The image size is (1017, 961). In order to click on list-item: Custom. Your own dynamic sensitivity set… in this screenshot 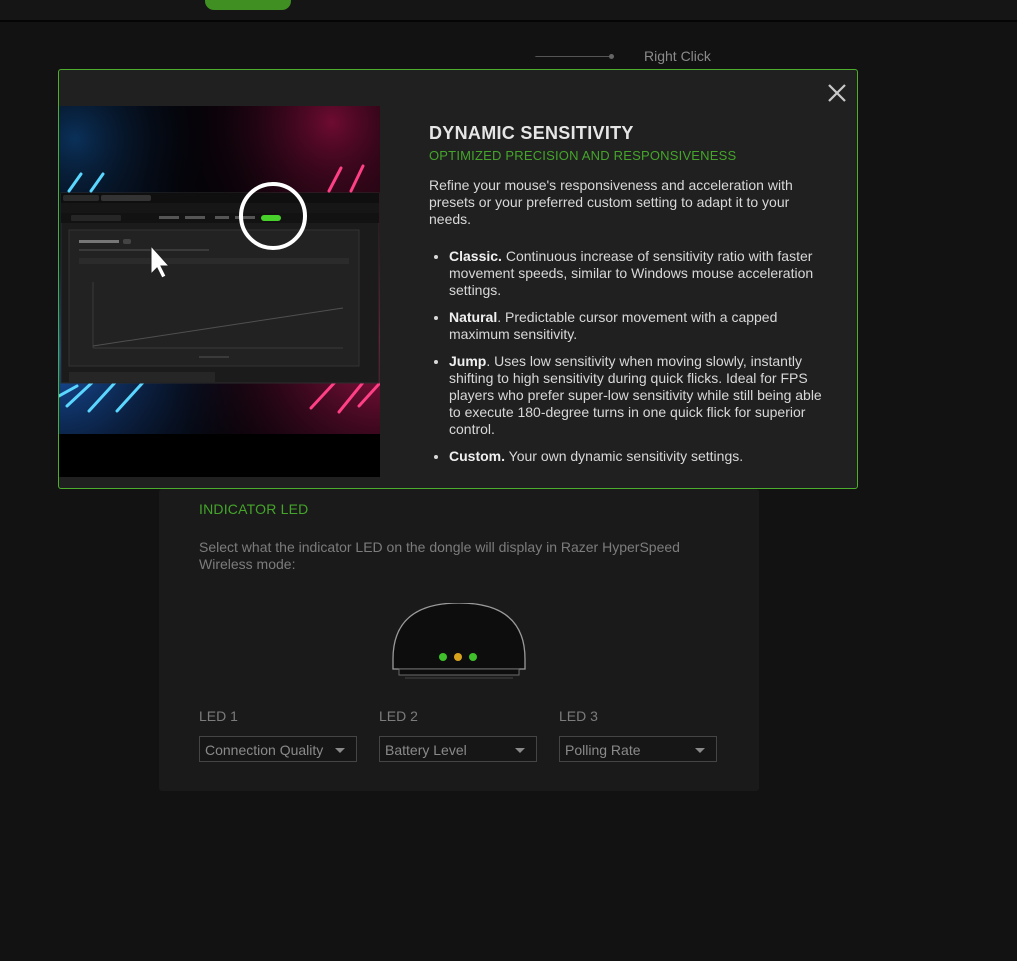, I will do `click(639, 456)`.